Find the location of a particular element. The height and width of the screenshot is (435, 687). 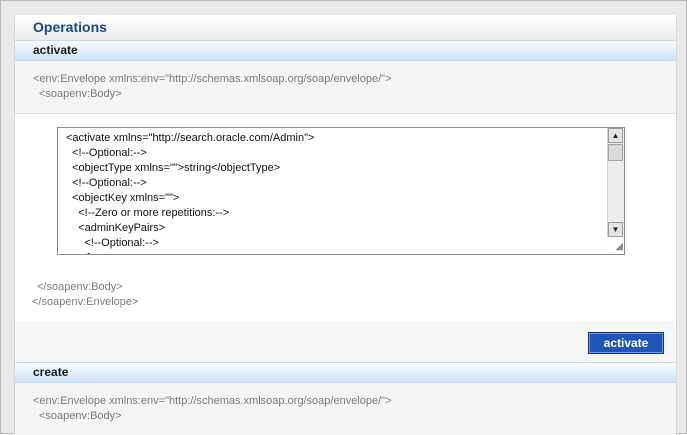

body-close-tag: </soapenv:Body> is located at coordinates (80, 287).